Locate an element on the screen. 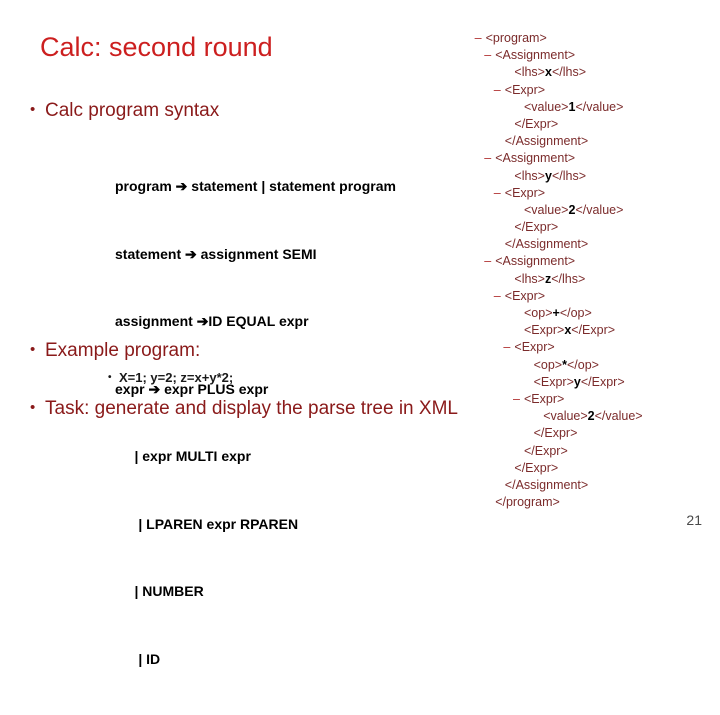 The image size is (720, 715). grammar-line: | NUMBER is located at coordinates (159, 591).